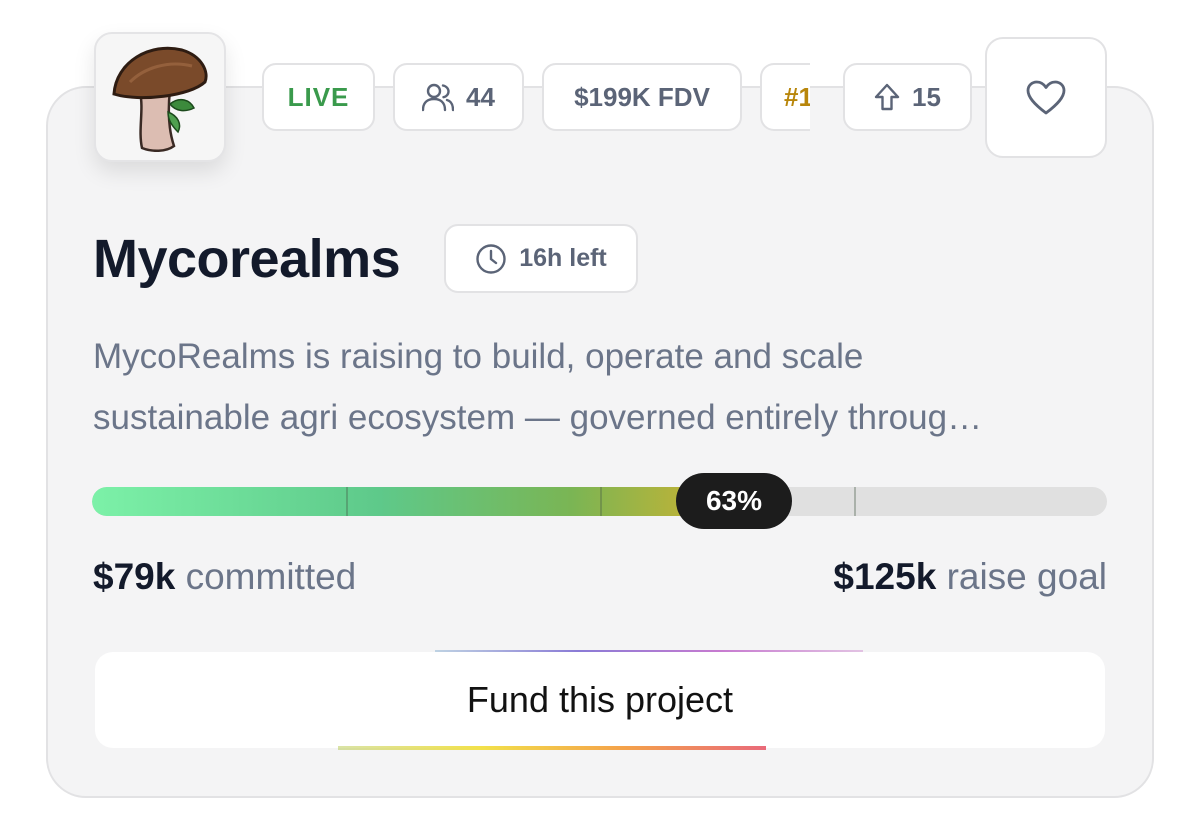 The height and width of the screenshot is (821, 1200). I want to click on fdv-badge: $199K FDV, so click(642, 97).